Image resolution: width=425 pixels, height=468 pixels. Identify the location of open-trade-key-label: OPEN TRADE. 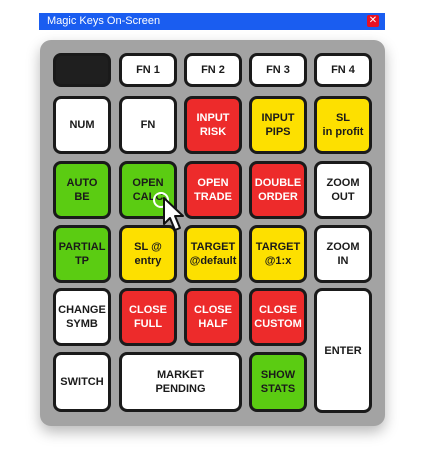
(213, 190).